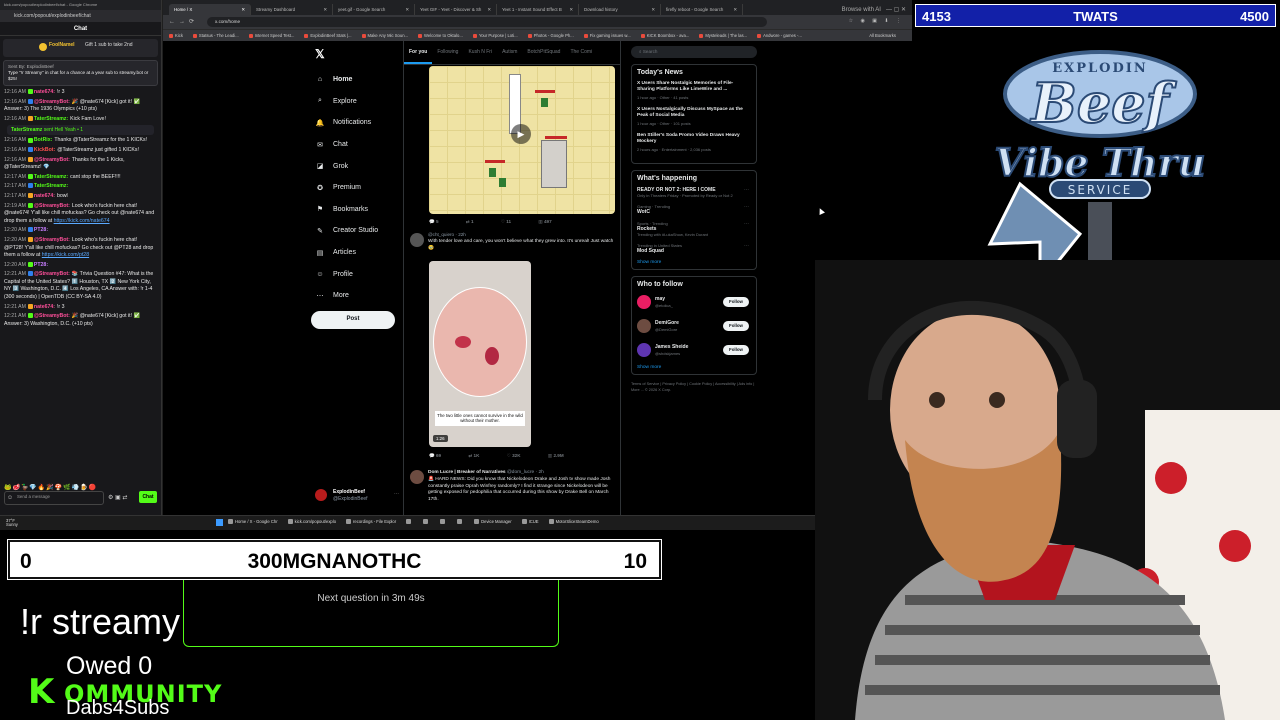 The width and height of the screenshot is (1280, 720). I want to click on weather-widget: 37°F Sunny, so click(12, 522).